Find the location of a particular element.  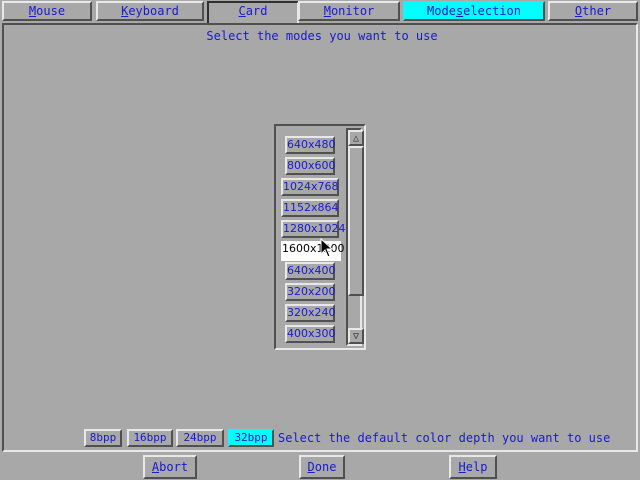

help-button: Help is located at coordinates (473, 467).